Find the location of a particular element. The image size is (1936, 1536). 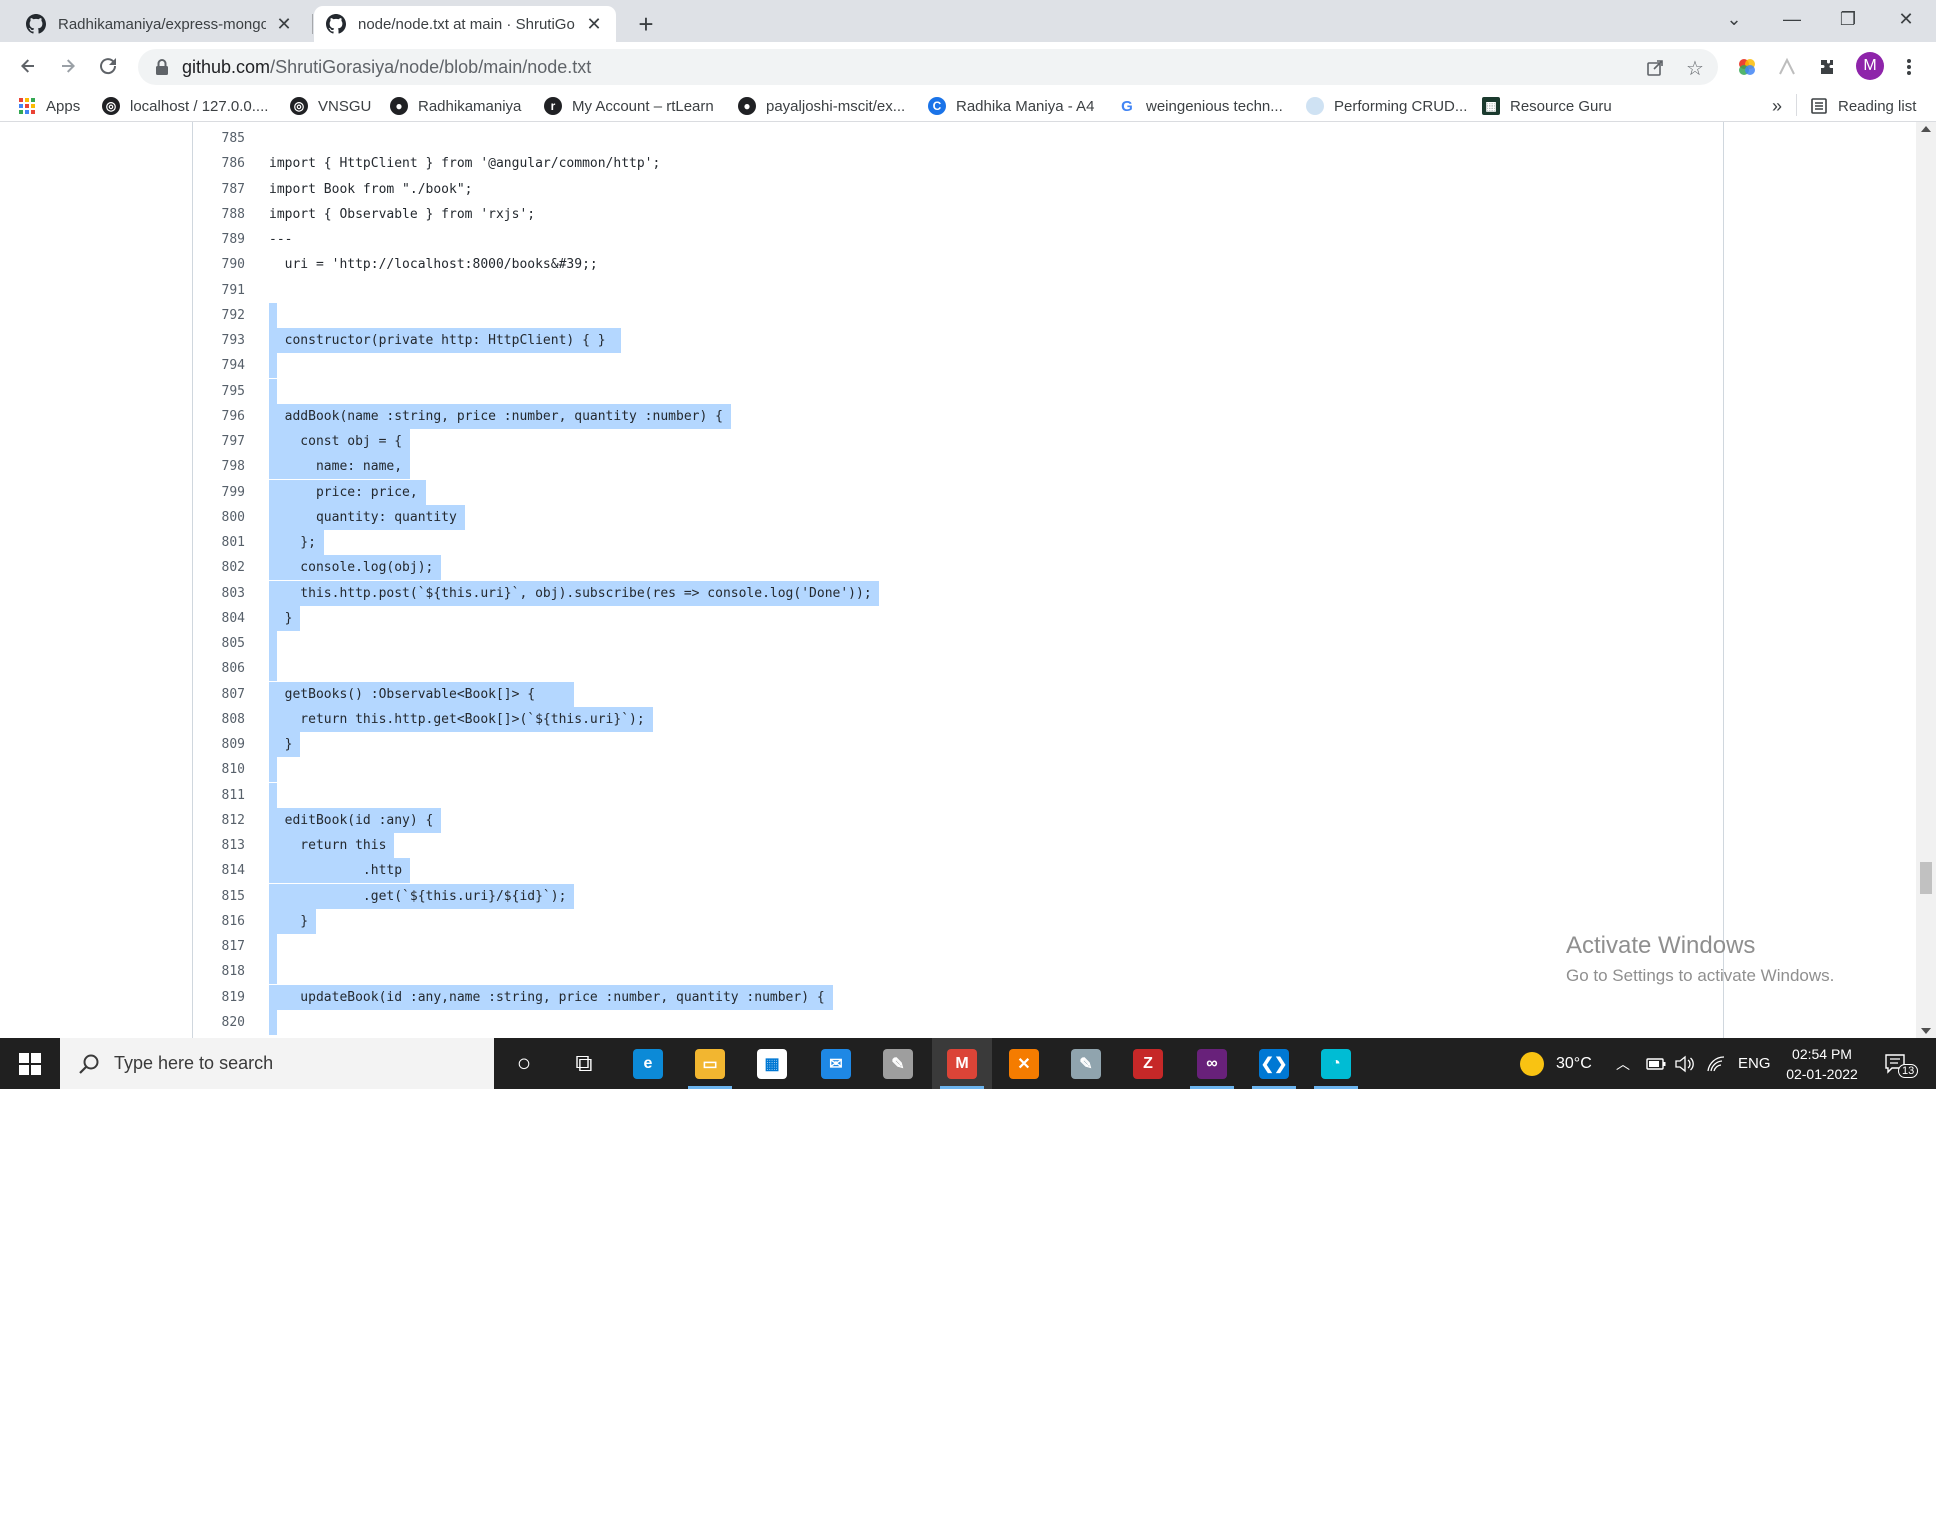

line-number: 818 is located at coordinates (219, 971).